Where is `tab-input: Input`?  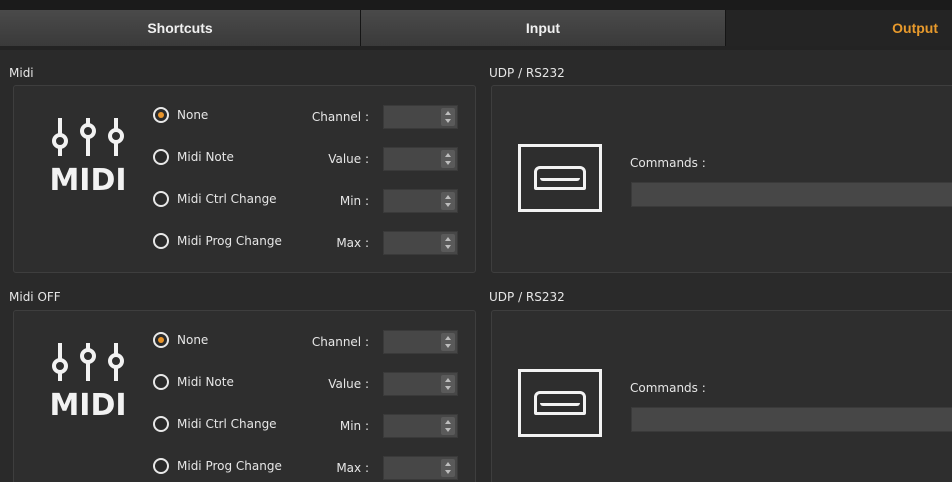
tab-input: Input is located at coordinates (543, 28).